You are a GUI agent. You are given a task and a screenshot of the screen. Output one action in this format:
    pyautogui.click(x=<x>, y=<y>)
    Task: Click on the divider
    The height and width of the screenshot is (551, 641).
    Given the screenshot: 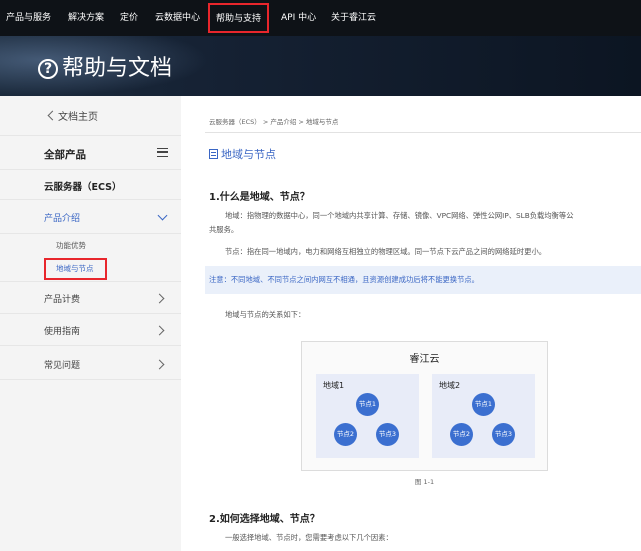 What is the action you would take?
    pyautogui.click(x=423, y=132)
    